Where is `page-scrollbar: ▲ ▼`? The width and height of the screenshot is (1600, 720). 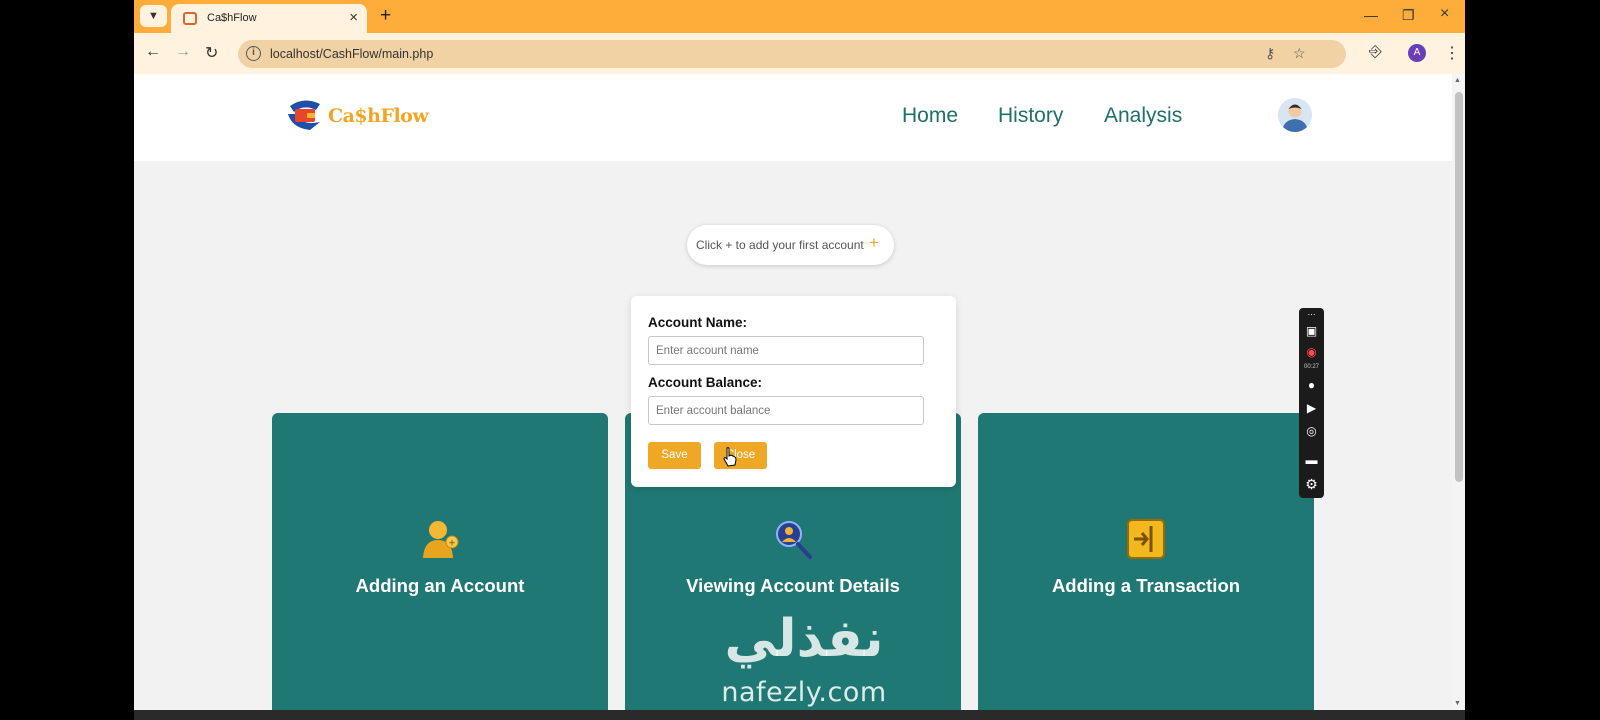
page-scrollbar: ▲ ▼ is located at coordinates (1458, 397).